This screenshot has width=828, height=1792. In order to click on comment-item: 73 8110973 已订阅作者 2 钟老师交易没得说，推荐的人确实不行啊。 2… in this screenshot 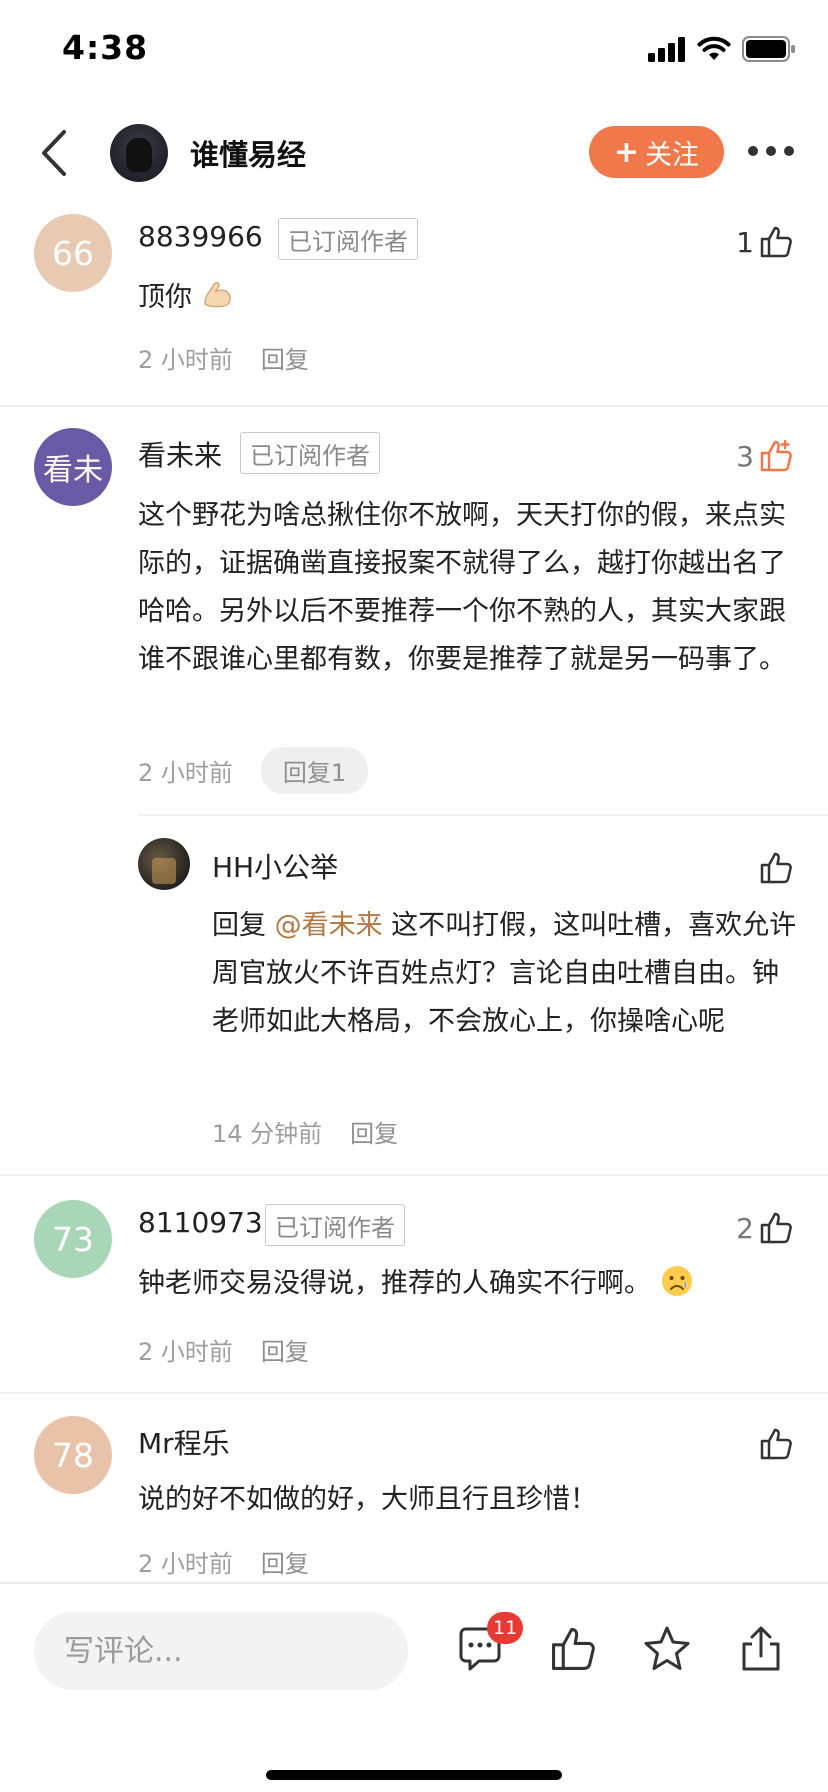, I will do `click(414, 1291)`.